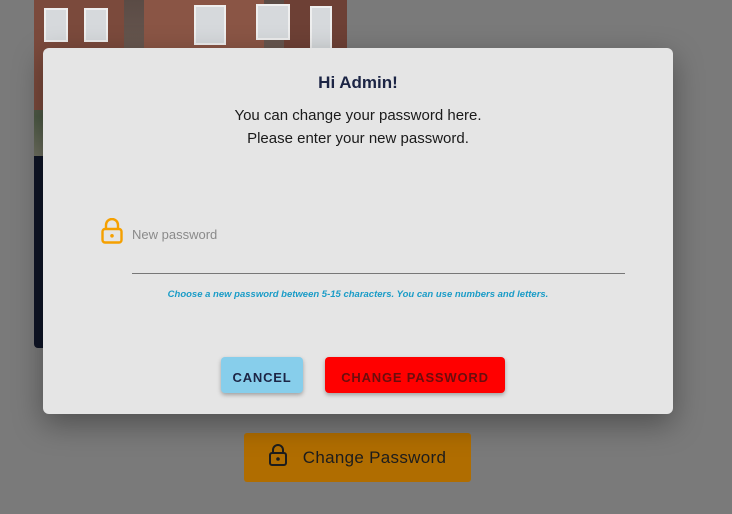 The image size is (732, 514). What do you see at coordinates (358, 138) in the screenshot?
I see `dialog-instruction-2: Please enter your new password.` at bounding box center [358, 138].